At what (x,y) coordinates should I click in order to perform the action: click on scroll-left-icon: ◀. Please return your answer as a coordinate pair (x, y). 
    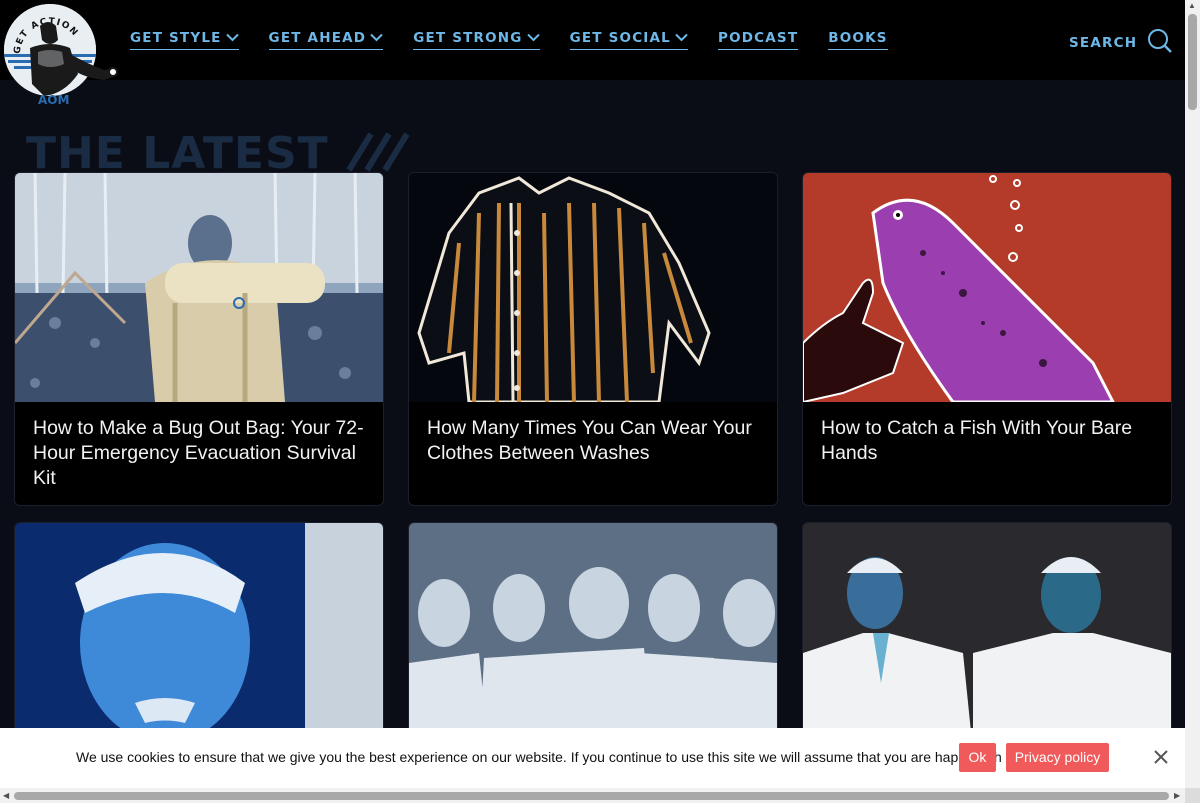
    Looking at the image, I should click on (6, 795).